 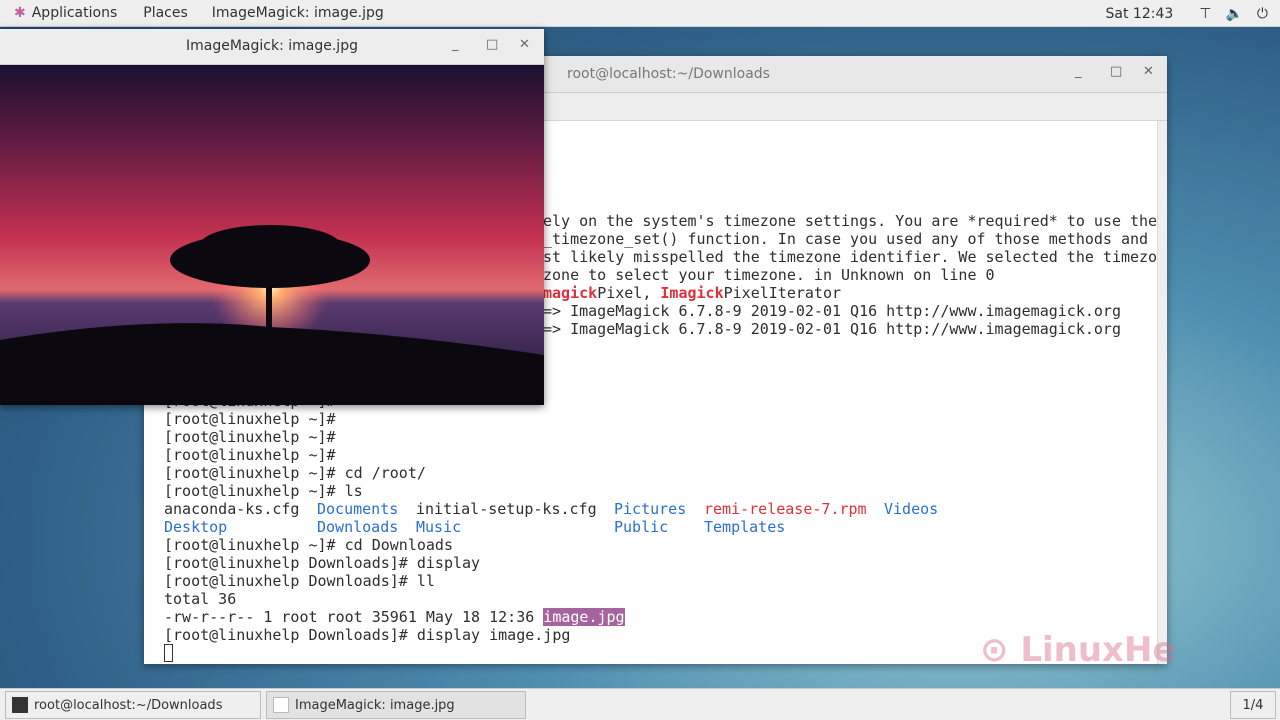 I want to click on text: Pixel,, so click(x=629, y=293).